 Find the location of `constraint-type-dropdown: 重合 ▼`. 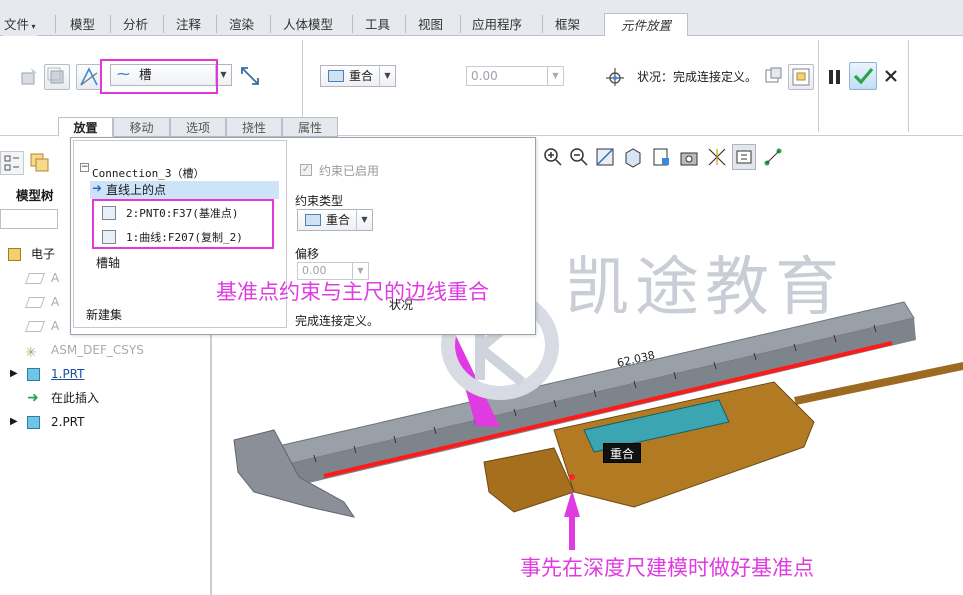

constraint-type-dropdown: 重合 ▼ is located at coordinates (358, 76).